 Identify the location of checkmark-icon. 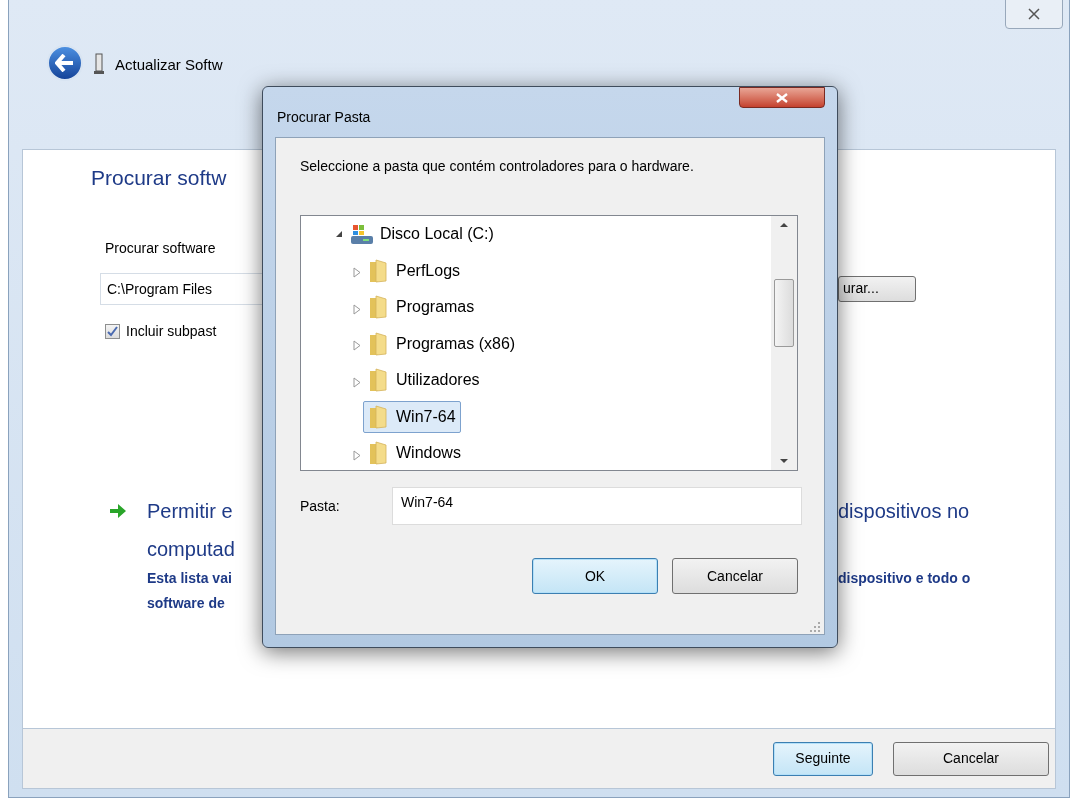
(112, 331).